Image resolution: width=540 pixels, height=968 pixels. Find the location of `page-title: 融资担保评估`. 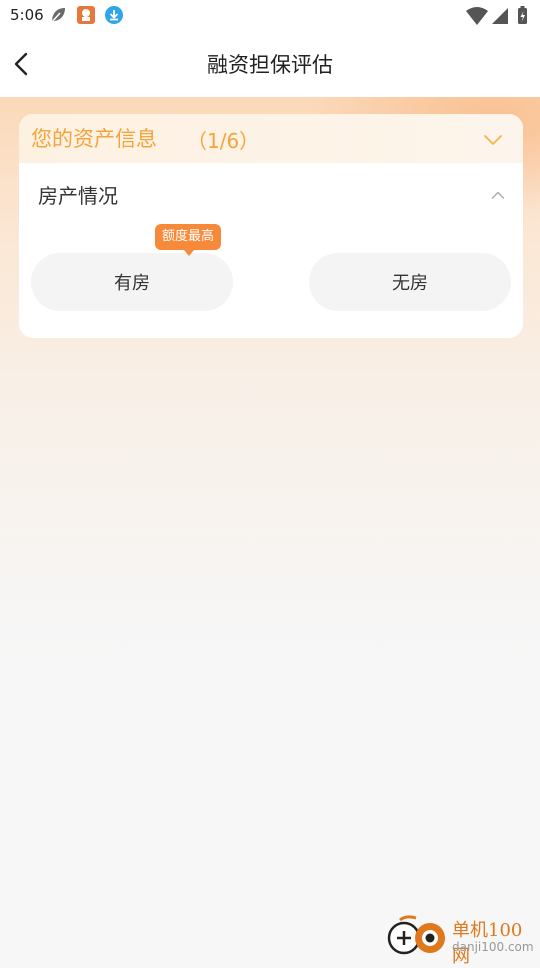

page-title: 融资担保评估 is located at coordinates (270, 65).